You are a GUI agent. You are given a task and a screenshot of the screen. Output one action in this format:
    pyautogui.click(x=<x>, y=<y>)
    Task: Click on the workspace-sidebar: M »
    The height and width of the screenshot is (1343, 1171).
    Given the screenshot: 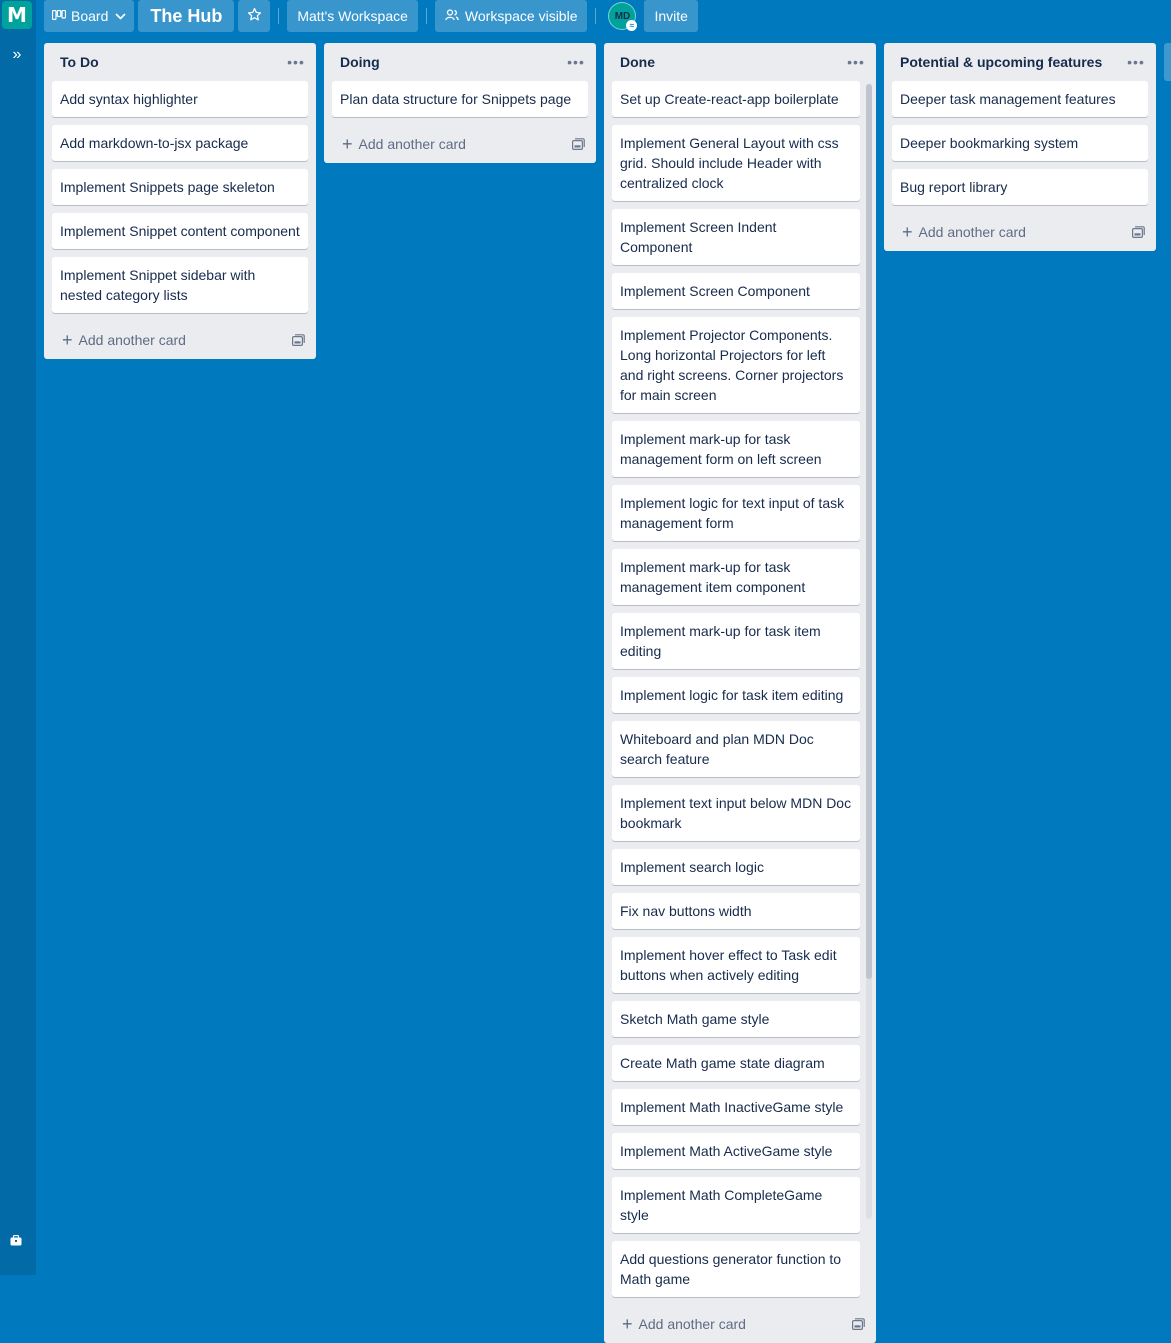 What is the action you would take?
    pyautogui.click(x=18, y=637)
    